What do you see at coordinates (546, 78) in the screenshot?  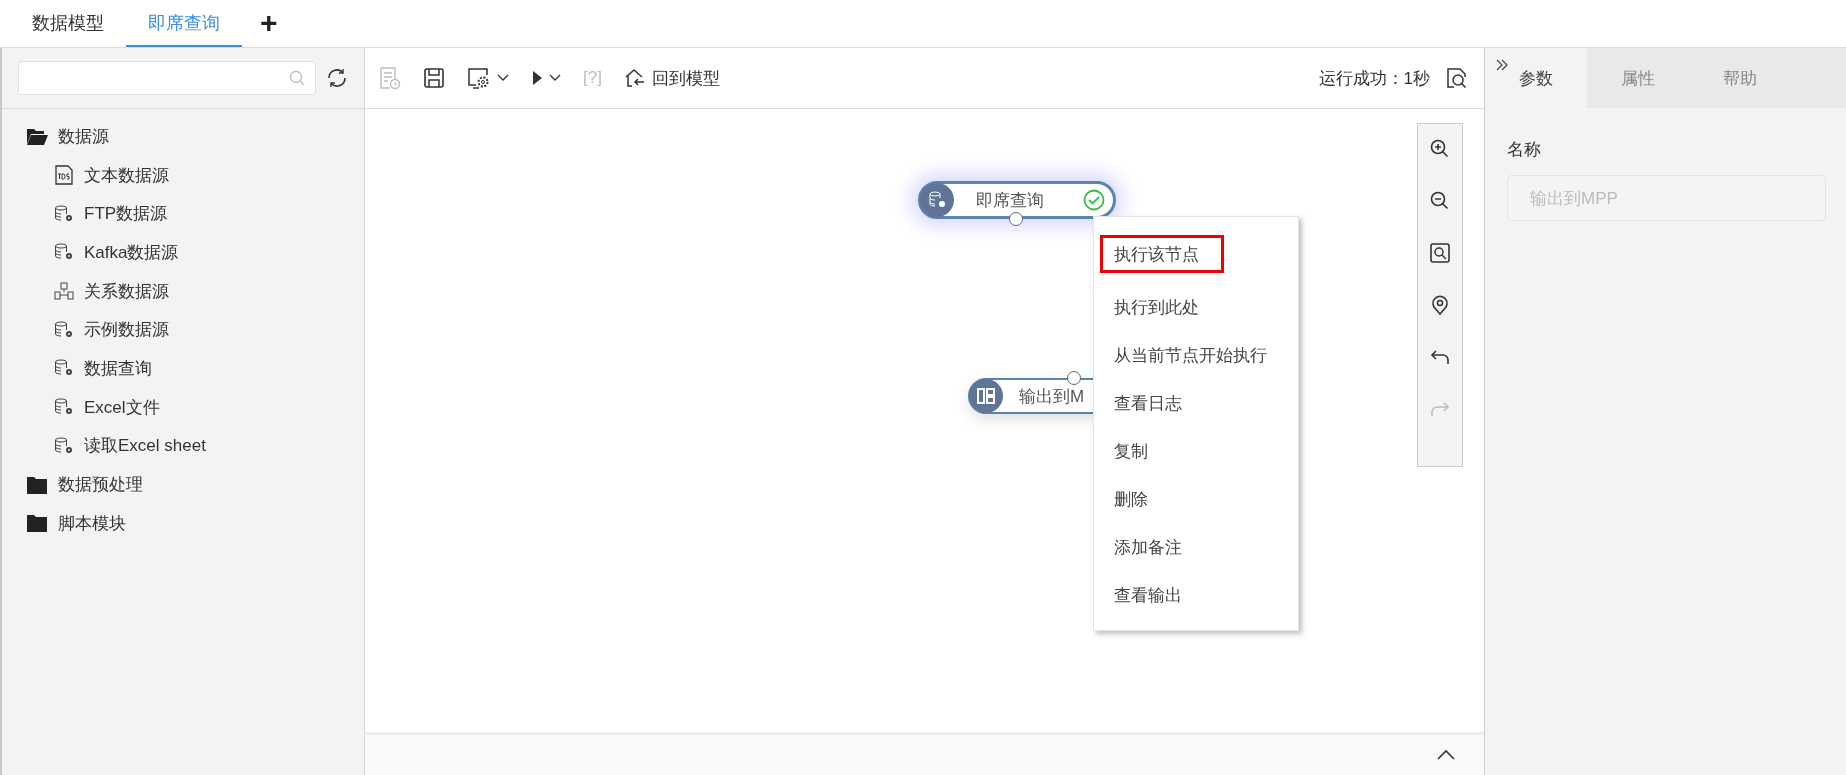 I see `run-dropdown-button` at bounding box center [546, 78].